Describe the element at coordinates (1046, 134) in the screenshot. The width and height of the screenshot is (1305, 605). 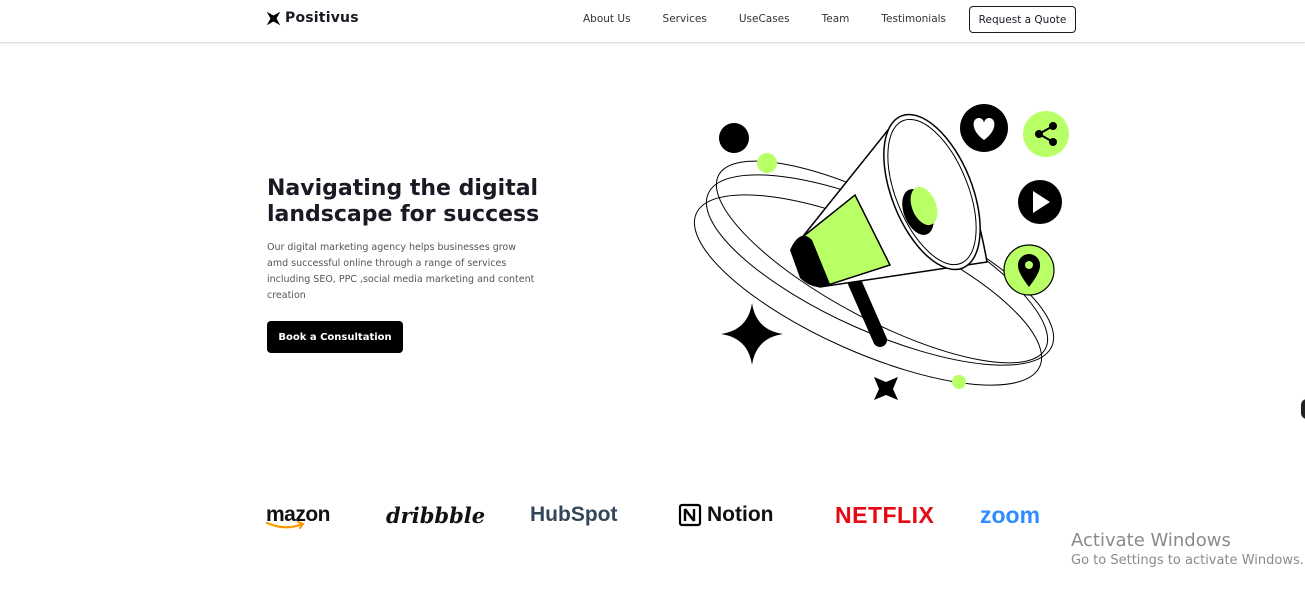
I see `share-icon` at that location.